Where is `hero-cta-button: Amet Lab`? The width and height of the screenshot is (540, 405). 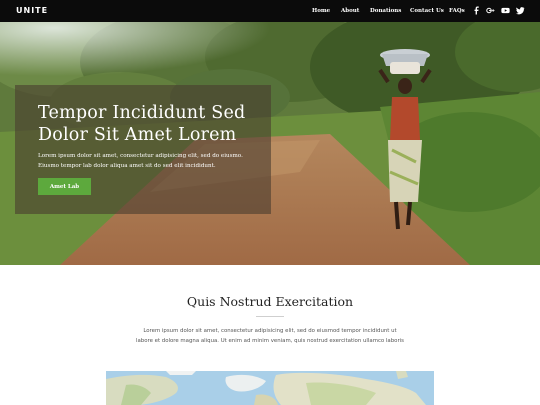
hero-cta-button: Amet Lab is located at coordinates (64, 186).